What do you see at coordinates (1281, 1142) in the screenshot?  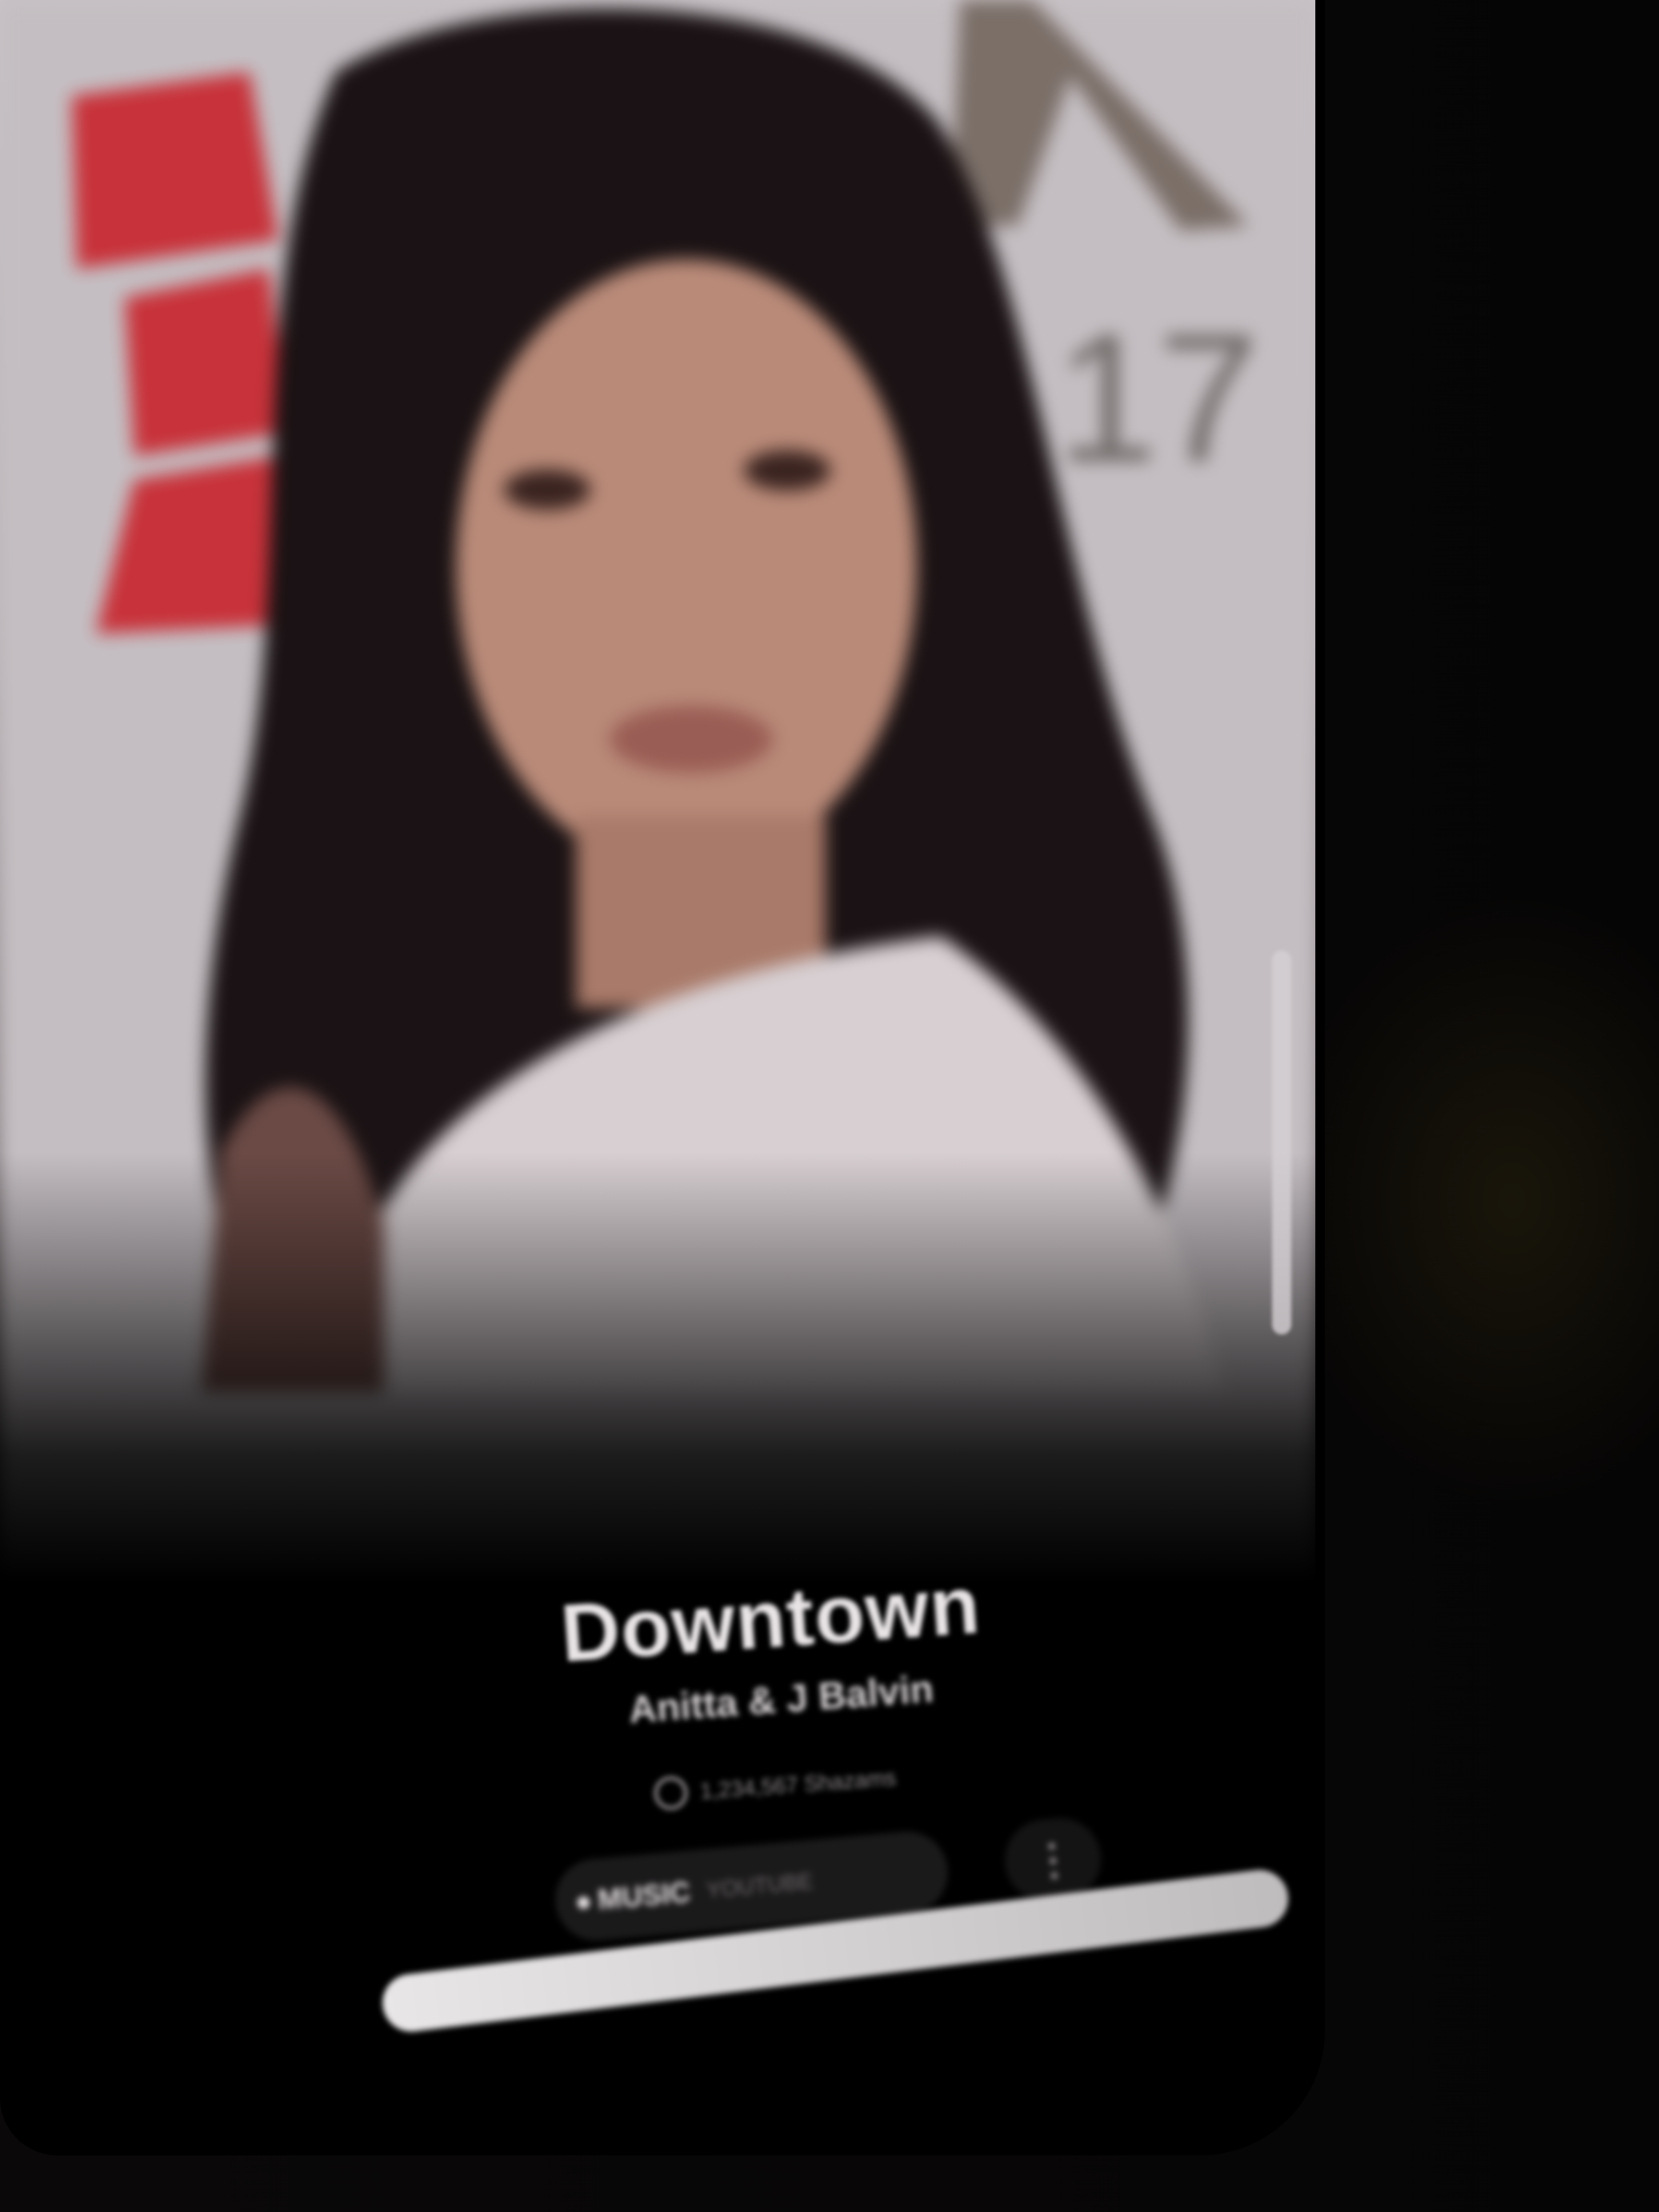 I see `scroll-indicator` at bounding box center [1281, 1142].